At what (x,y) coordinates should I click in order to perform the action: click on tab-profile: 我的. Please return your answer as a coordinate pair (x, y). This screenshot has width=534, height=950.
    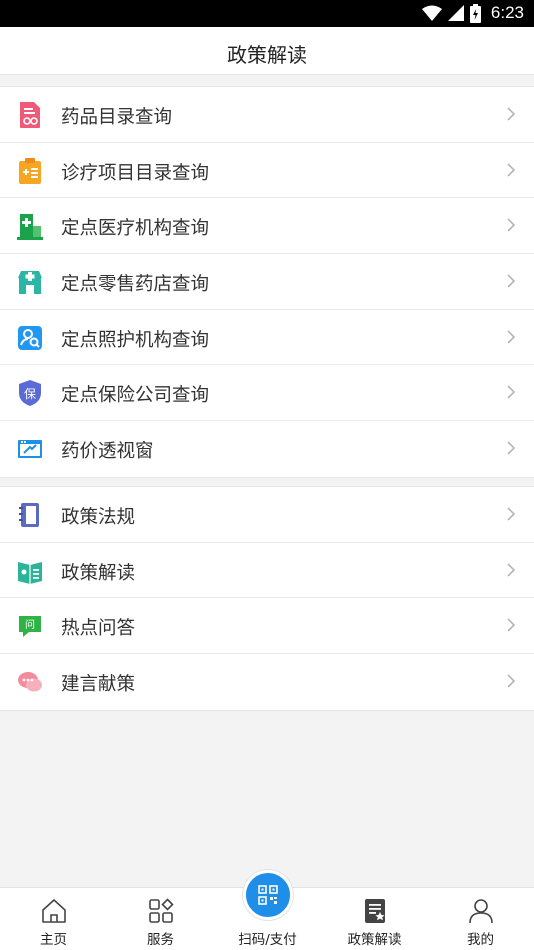
    Looking at the image, I should click on (480, 919).